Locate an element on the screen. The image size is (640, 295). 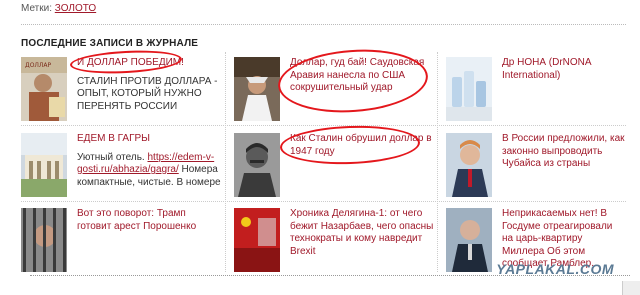
thumbnail-image: ДОЛЛАР is located at coordinates (44, 89).